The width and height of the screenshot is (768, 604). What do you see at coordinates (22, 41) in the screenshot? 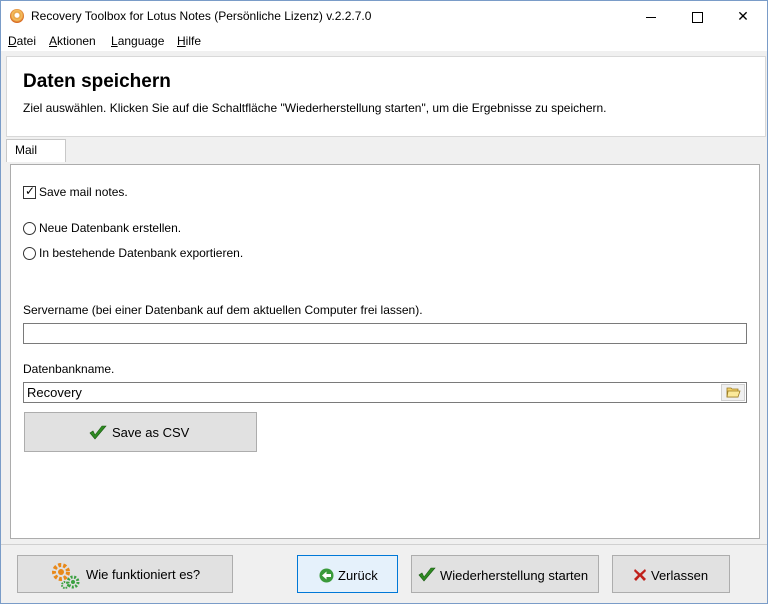
I see `menu-datei: Datei` at bounding box center [22, 41].